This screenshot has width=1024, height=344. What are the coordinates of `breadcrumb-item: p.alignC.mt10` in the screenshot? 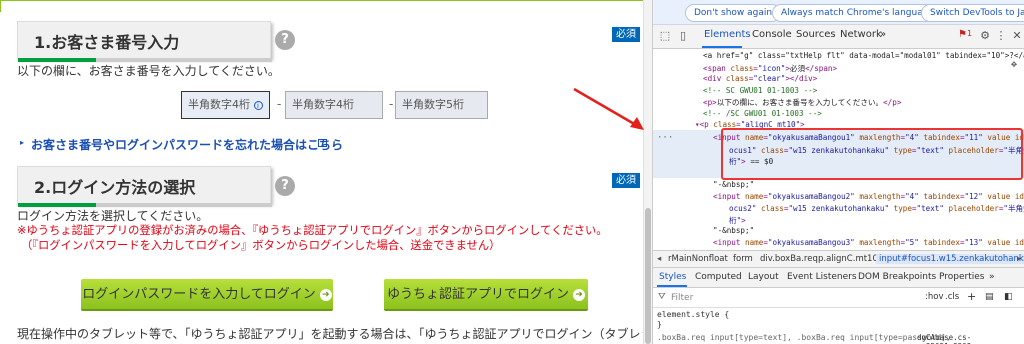 It's located at (848, 259).